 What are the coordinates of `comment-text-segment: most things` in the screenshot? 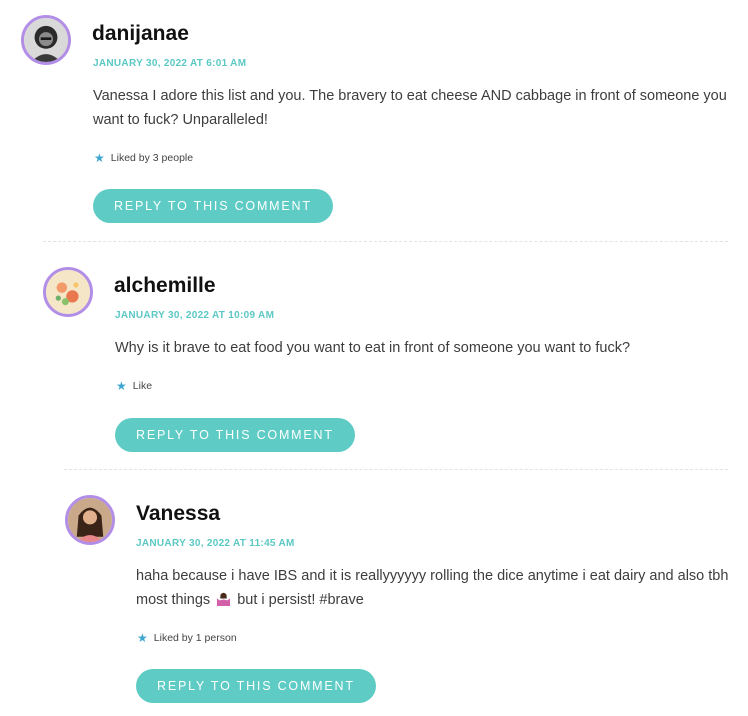 It's located at (173, 600).